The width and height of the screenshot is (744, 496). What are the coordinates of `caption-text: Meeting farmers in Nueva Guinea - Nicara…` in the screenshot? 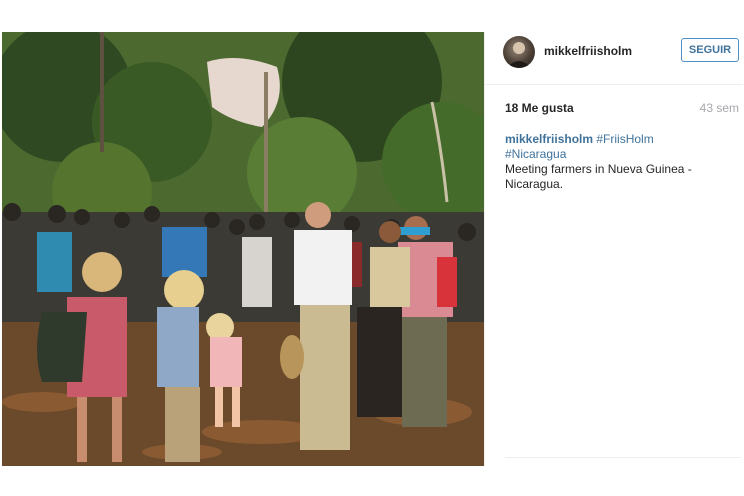 It's located at (598, 176).